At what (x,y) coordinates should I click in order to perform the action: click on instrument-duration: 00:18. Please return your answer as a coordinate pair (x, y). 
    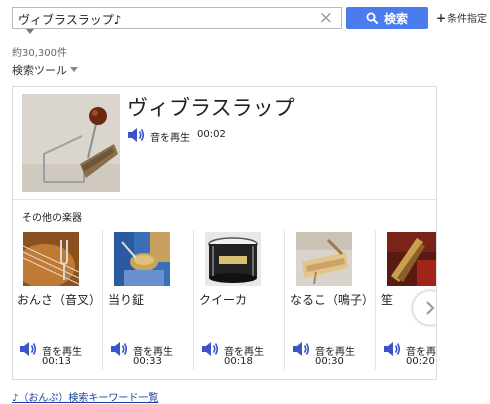
    Looking at the image, I should click on (238, 361).